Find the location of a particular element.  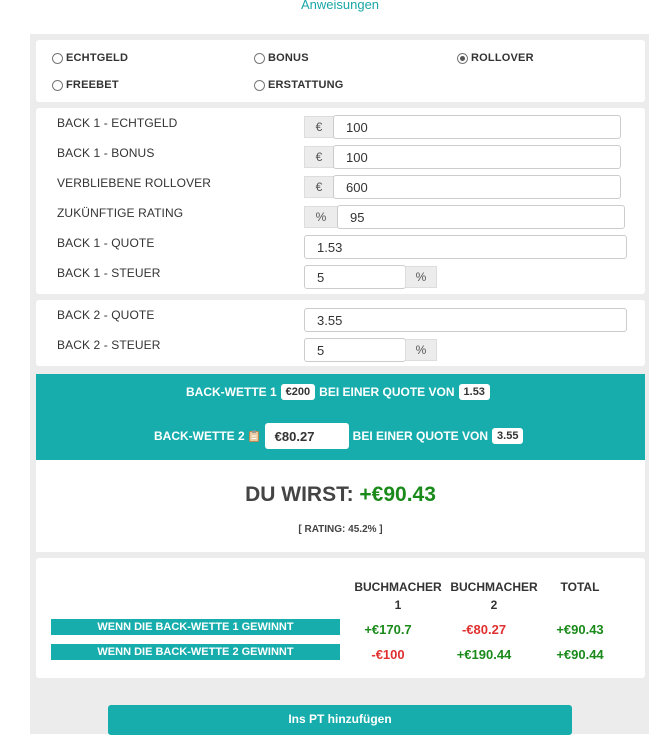

back2-card: BACK 2 - QUOTE BACK 2 - STEUER 3.55 5 % is located at coordinates (340, 333).